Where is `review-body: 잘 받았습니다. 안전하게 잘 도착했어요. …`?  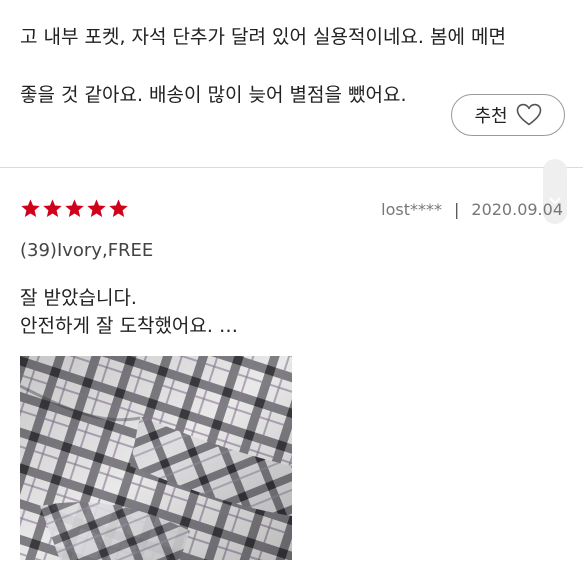 review-body: 잘 받았습니다. 안전하게 잘 도착했어요. … is located at coordinates (129, 312).